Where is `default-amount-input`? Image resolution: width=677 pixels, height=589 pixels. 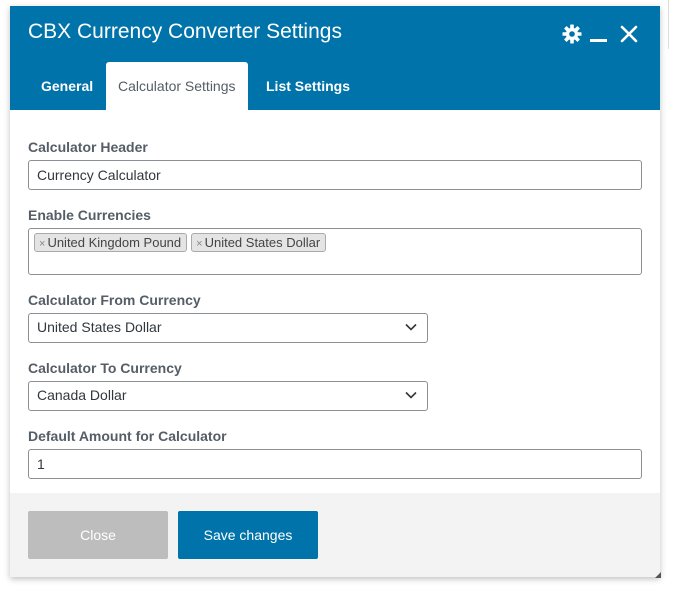 default-amount-input is located at coordinates (335, 464).